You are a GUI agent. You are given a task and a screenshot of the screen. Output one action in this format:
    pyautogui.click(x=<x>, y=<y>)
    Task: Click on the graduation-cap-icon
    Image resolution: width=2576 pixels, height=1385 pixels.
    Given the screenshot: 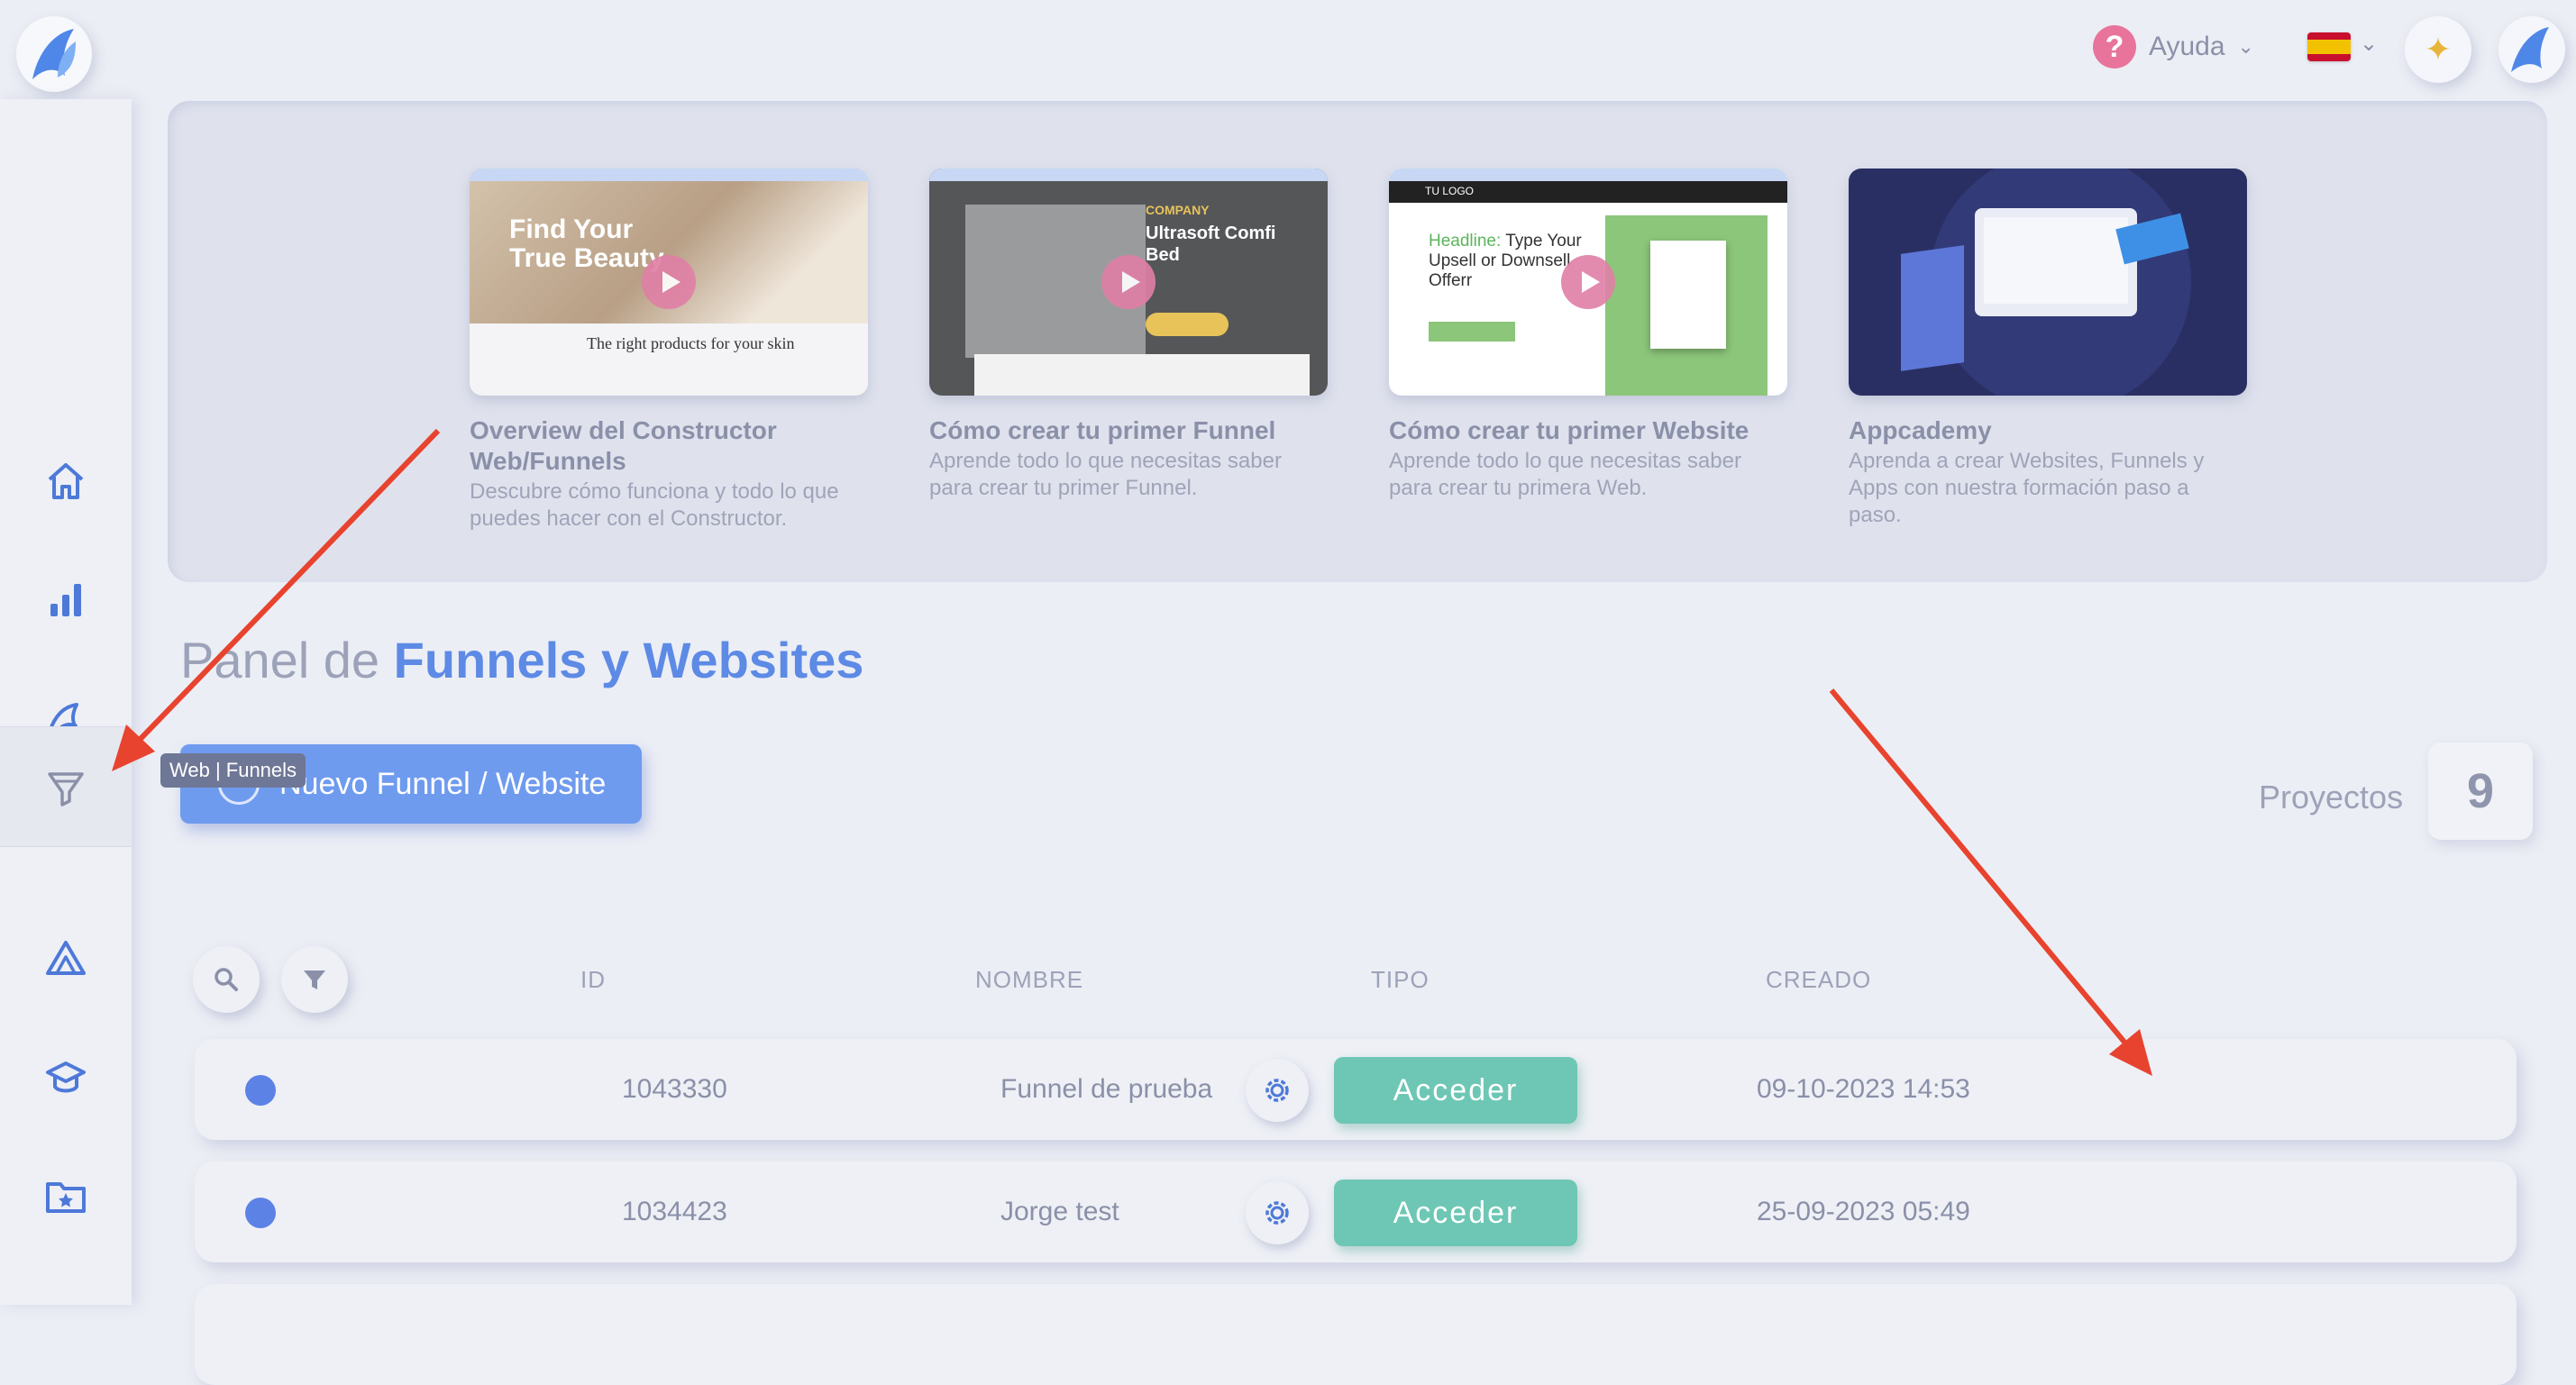 What is the action you would take?
    pyautogui.click(x=66, y=1077)
    